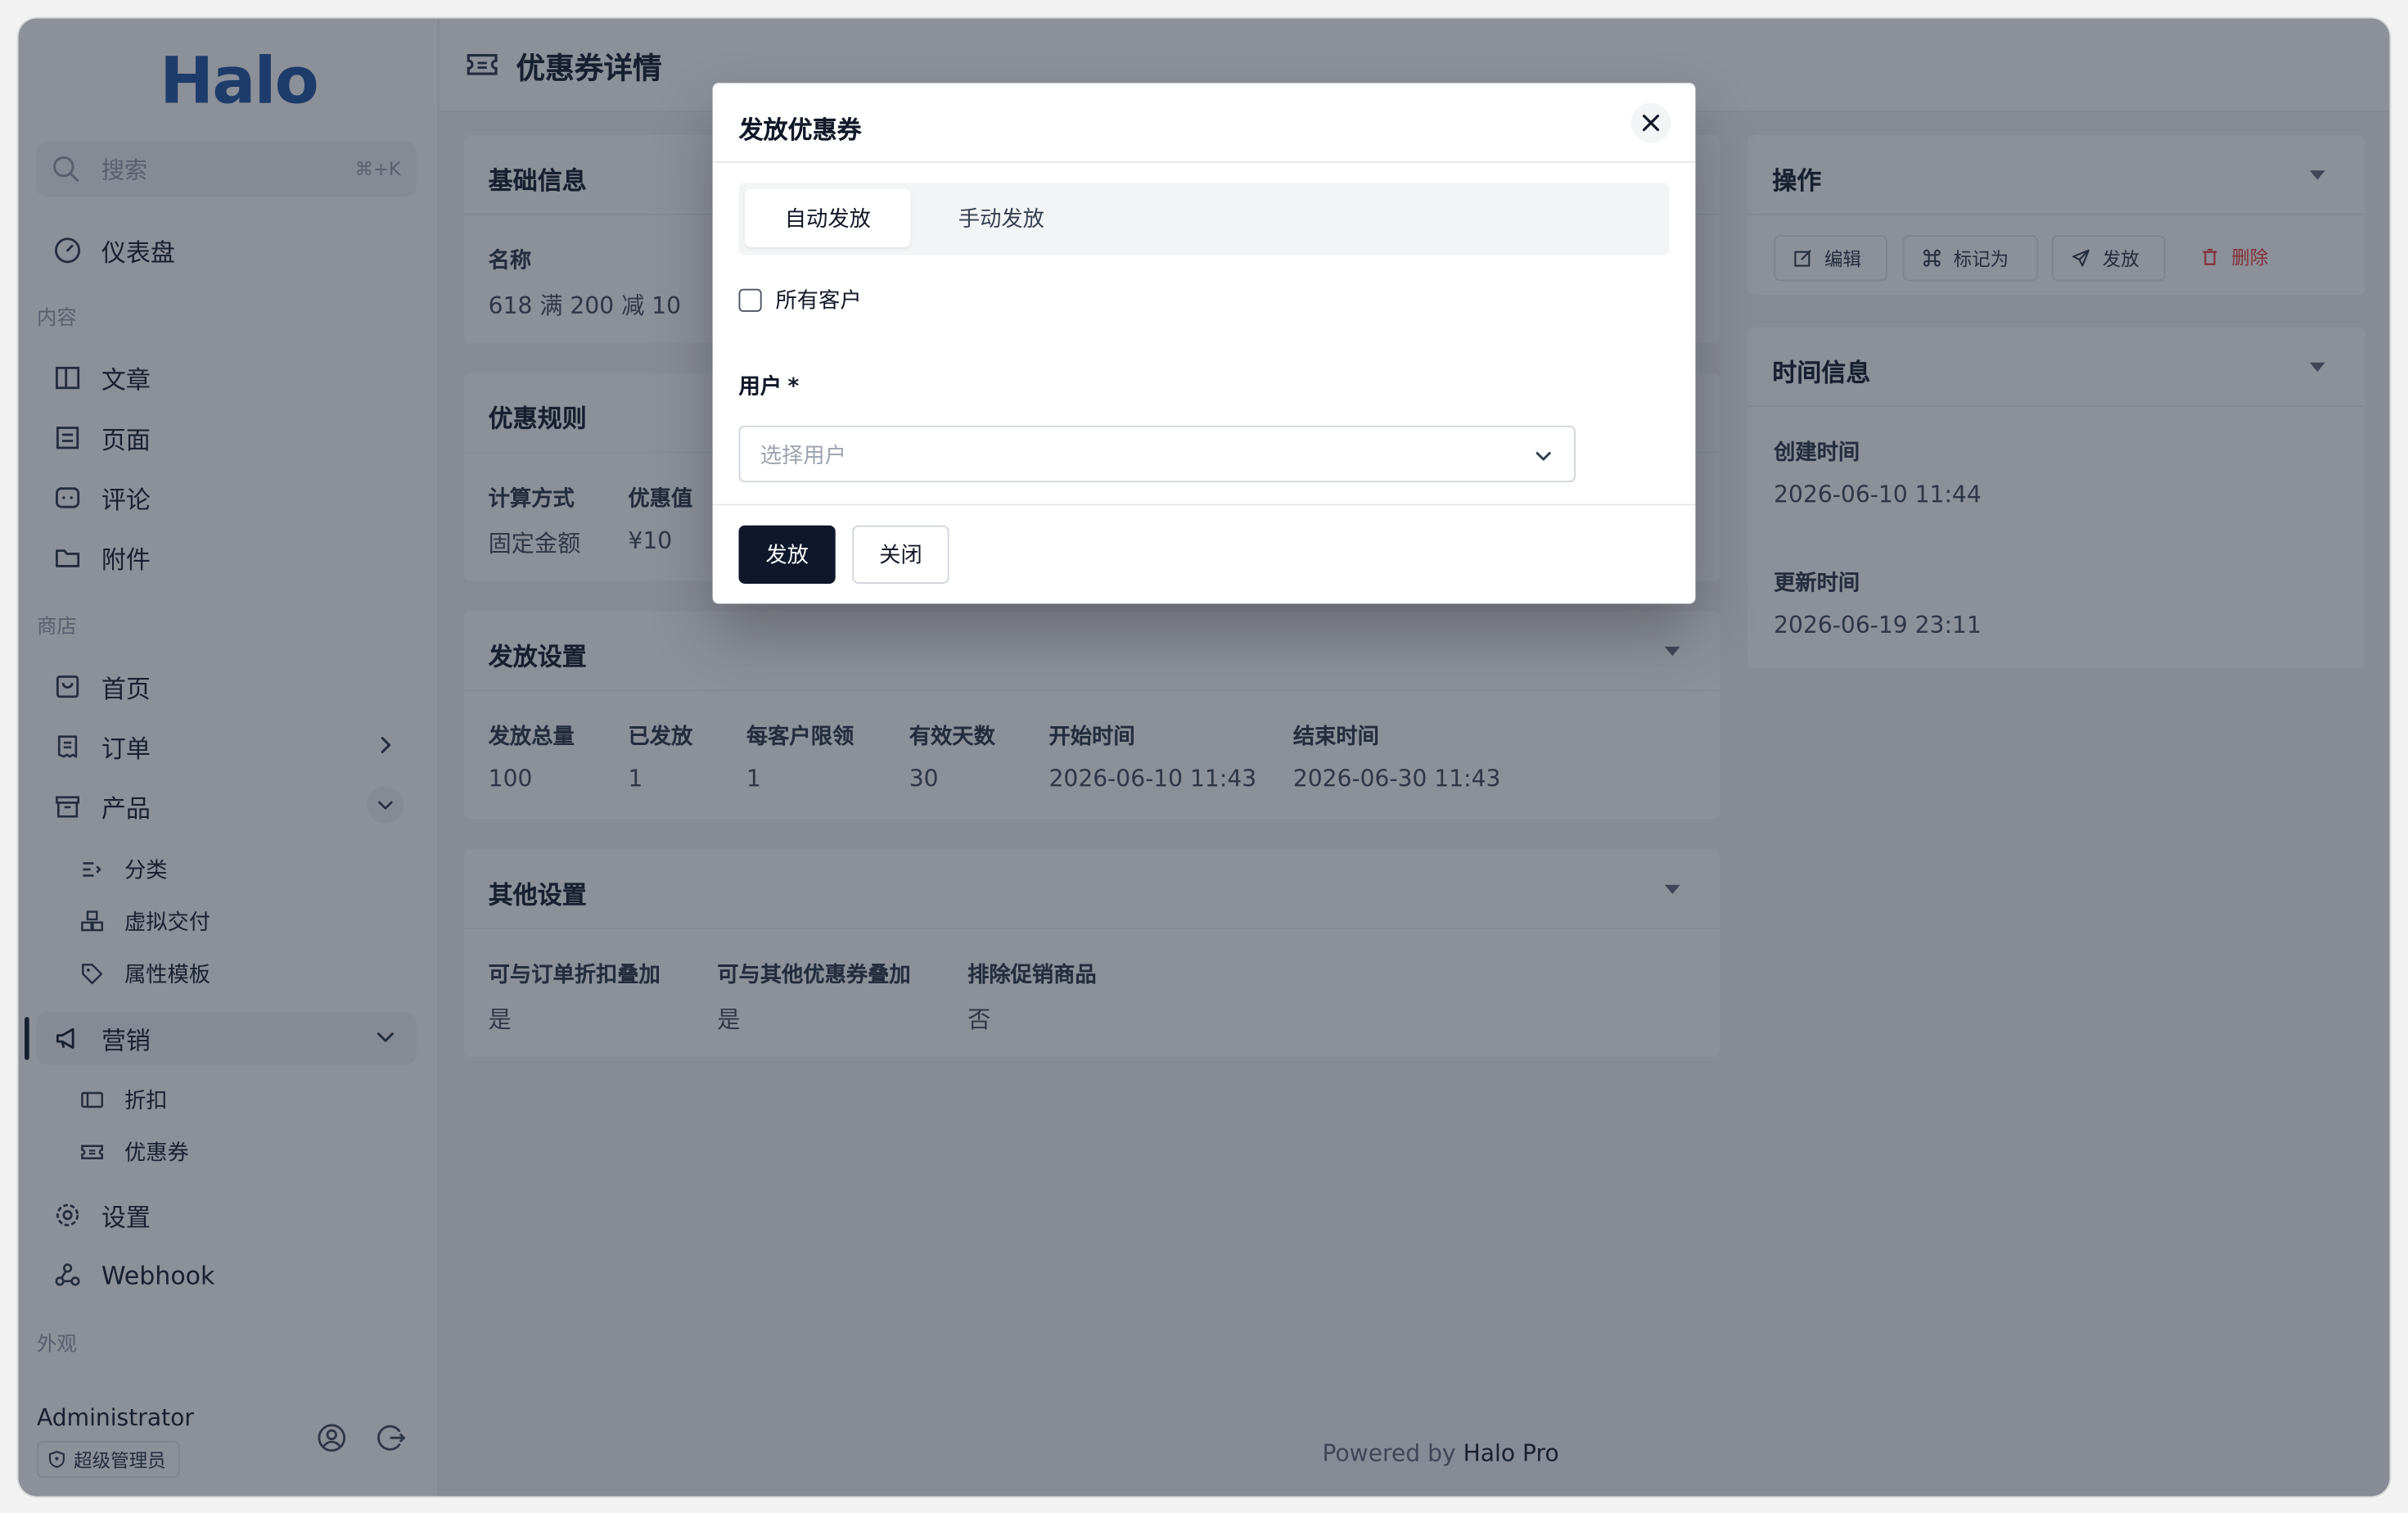 Image resolution: width=2408 pixels, height=1513 pixels. What do you see at coordinates (818, 301) in the screenshot?
I see `all-customers-label: 所有客户` at bounding box center [818, 301].